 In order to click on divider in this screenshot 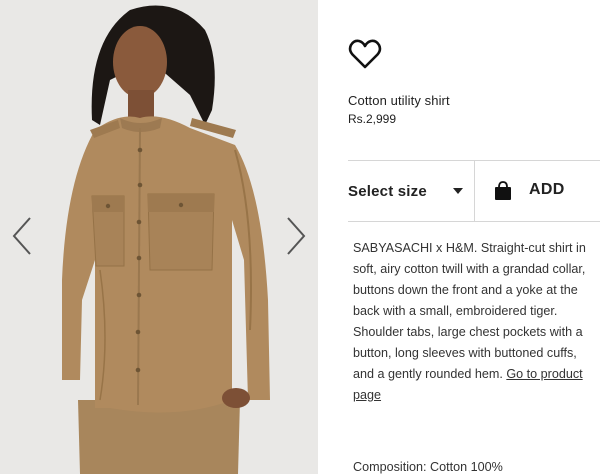, I will do `click(474, 221)`.